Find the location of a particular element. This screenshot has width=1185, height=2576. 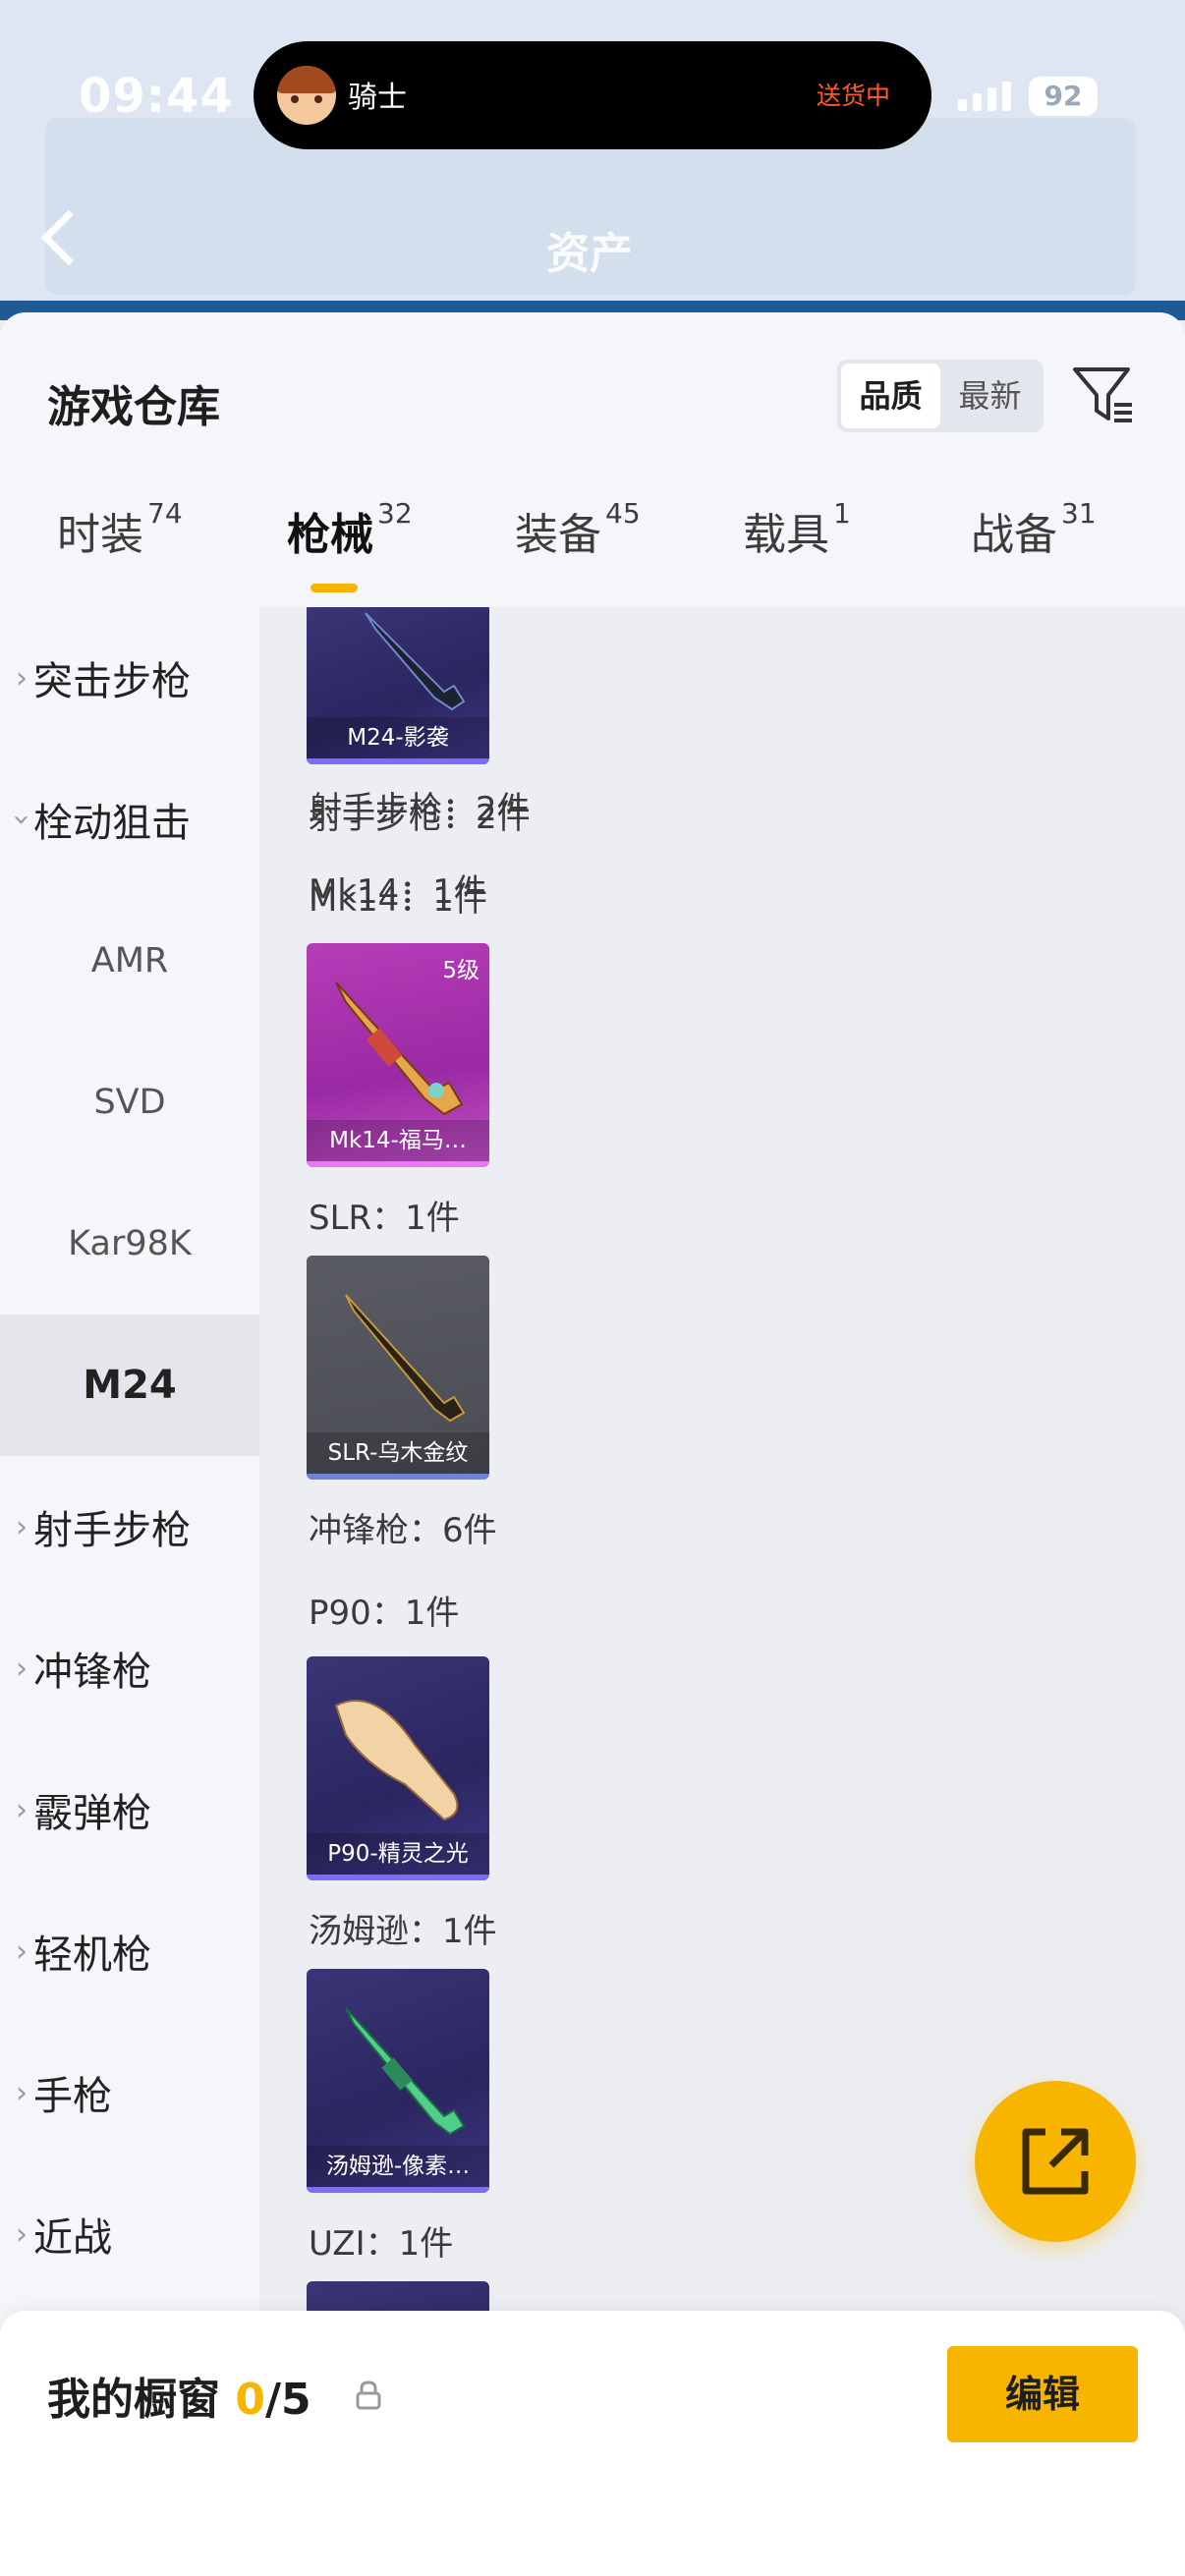

tab-equipment: 装备 45 is located at coordinates (578, 552).